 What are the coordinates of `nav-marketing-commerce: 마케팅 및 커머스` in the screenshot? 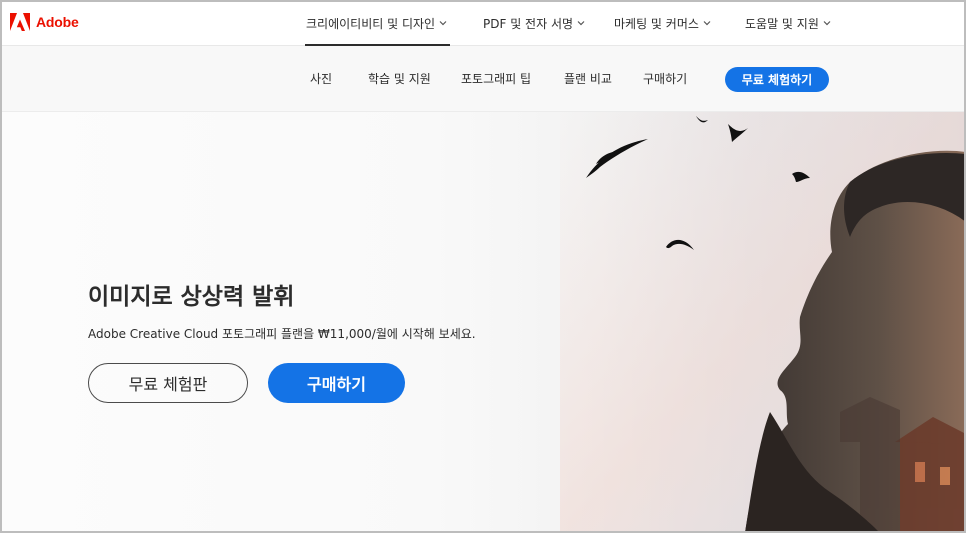 It's located at (662, 23).